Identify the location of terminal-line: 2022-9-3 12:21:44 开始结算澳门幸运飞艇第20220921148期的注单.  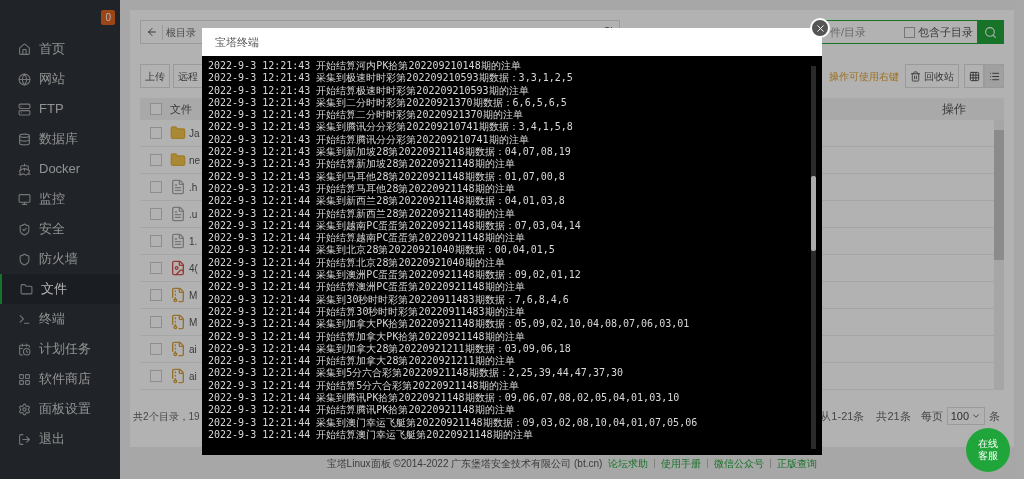
(371, 435).